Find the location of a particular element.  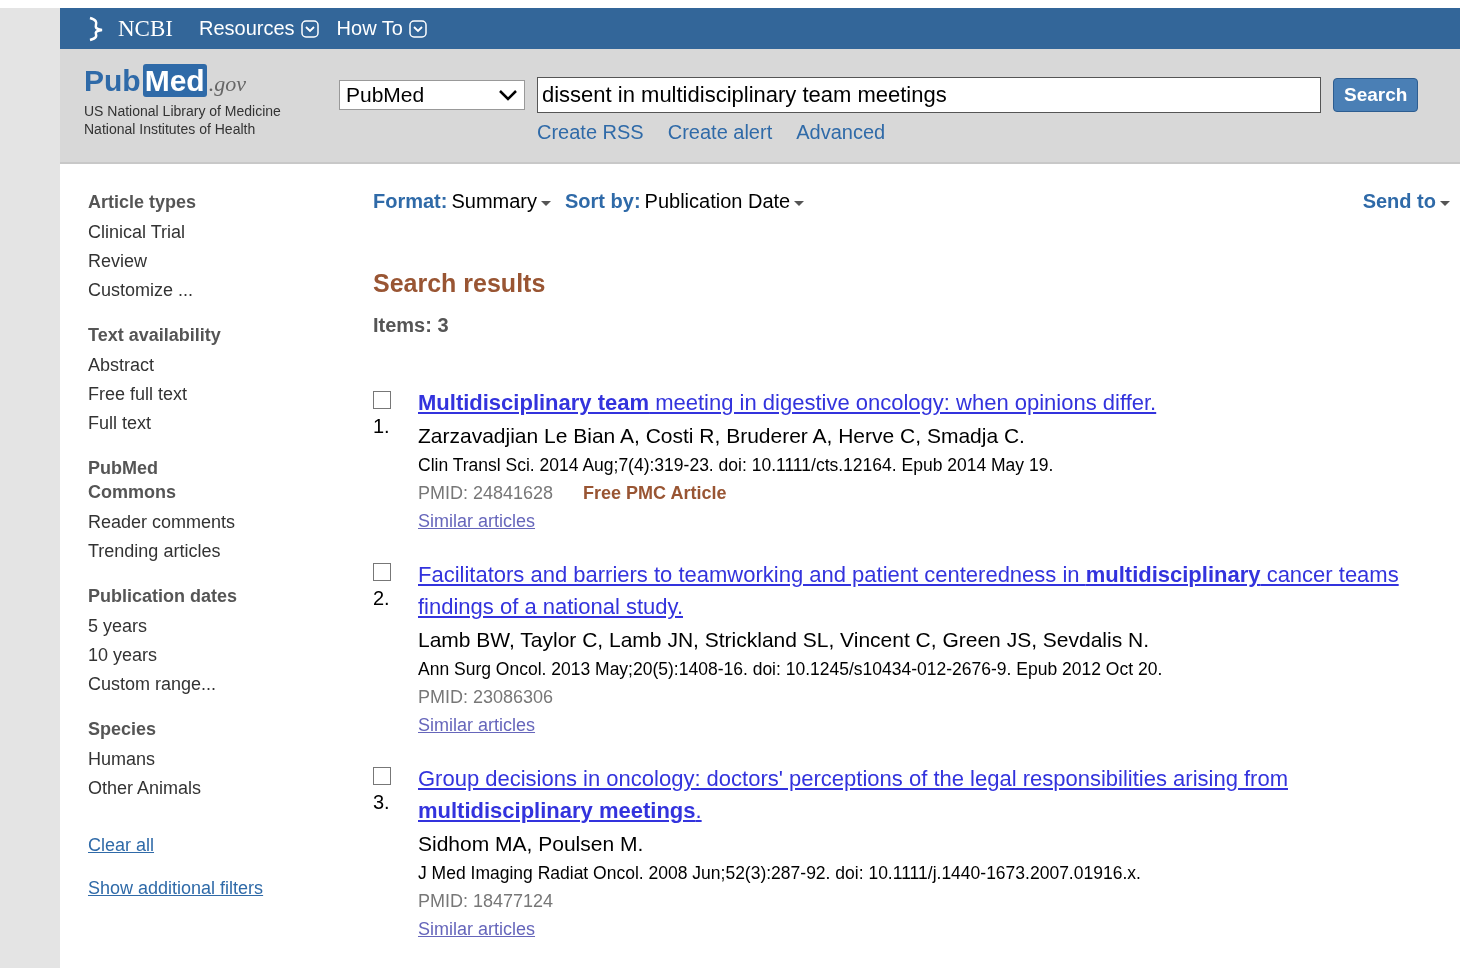

author-list: Lamb BW, Taylor C, Lamb JN, Strickland SL, Vincent C, Green JS, Sevdalis N. is located at coordinates (939, 640).